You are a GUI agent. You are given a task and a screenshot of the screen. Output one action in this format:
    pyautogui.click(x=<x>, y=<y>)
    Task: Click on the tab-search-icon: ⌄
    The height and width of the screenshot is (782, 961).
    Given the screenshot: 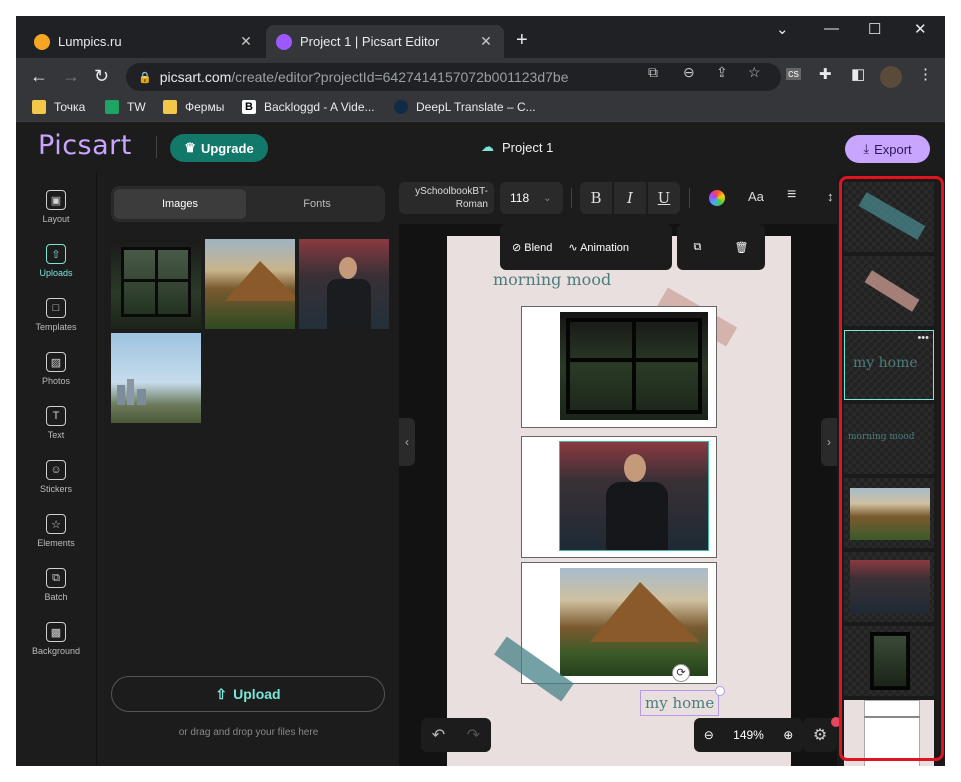 What is the action you would take?
    pyautogui.click(x=782, y=29)
    